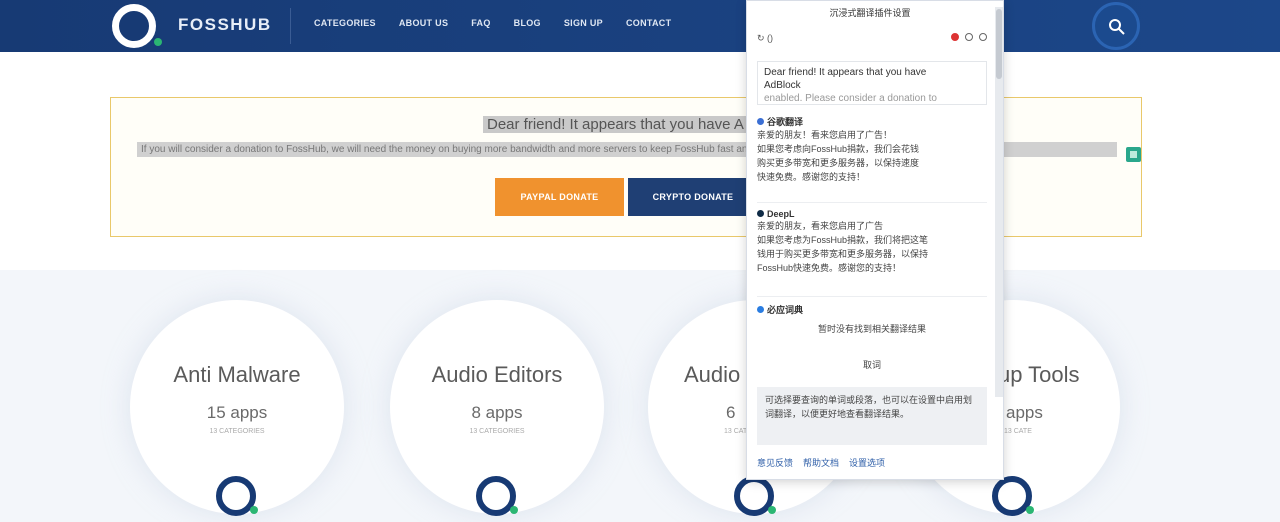 The width and height of the screenshot is (1280, 522). I want to click on translation-line: 亲爱的朋友，看来您启用了广告, so click(820, 226).